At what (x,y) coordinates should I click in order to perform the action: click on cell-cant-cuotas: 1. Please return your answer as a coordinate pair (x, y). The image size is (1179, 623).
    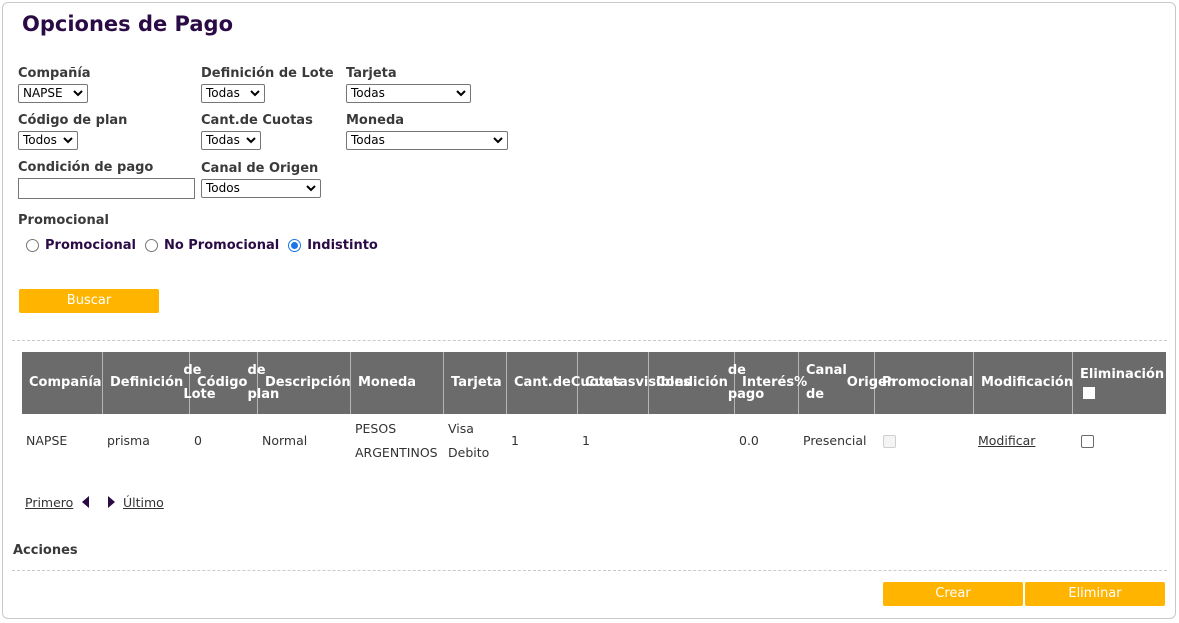
    Looking at the image, I should click on (515, 440).